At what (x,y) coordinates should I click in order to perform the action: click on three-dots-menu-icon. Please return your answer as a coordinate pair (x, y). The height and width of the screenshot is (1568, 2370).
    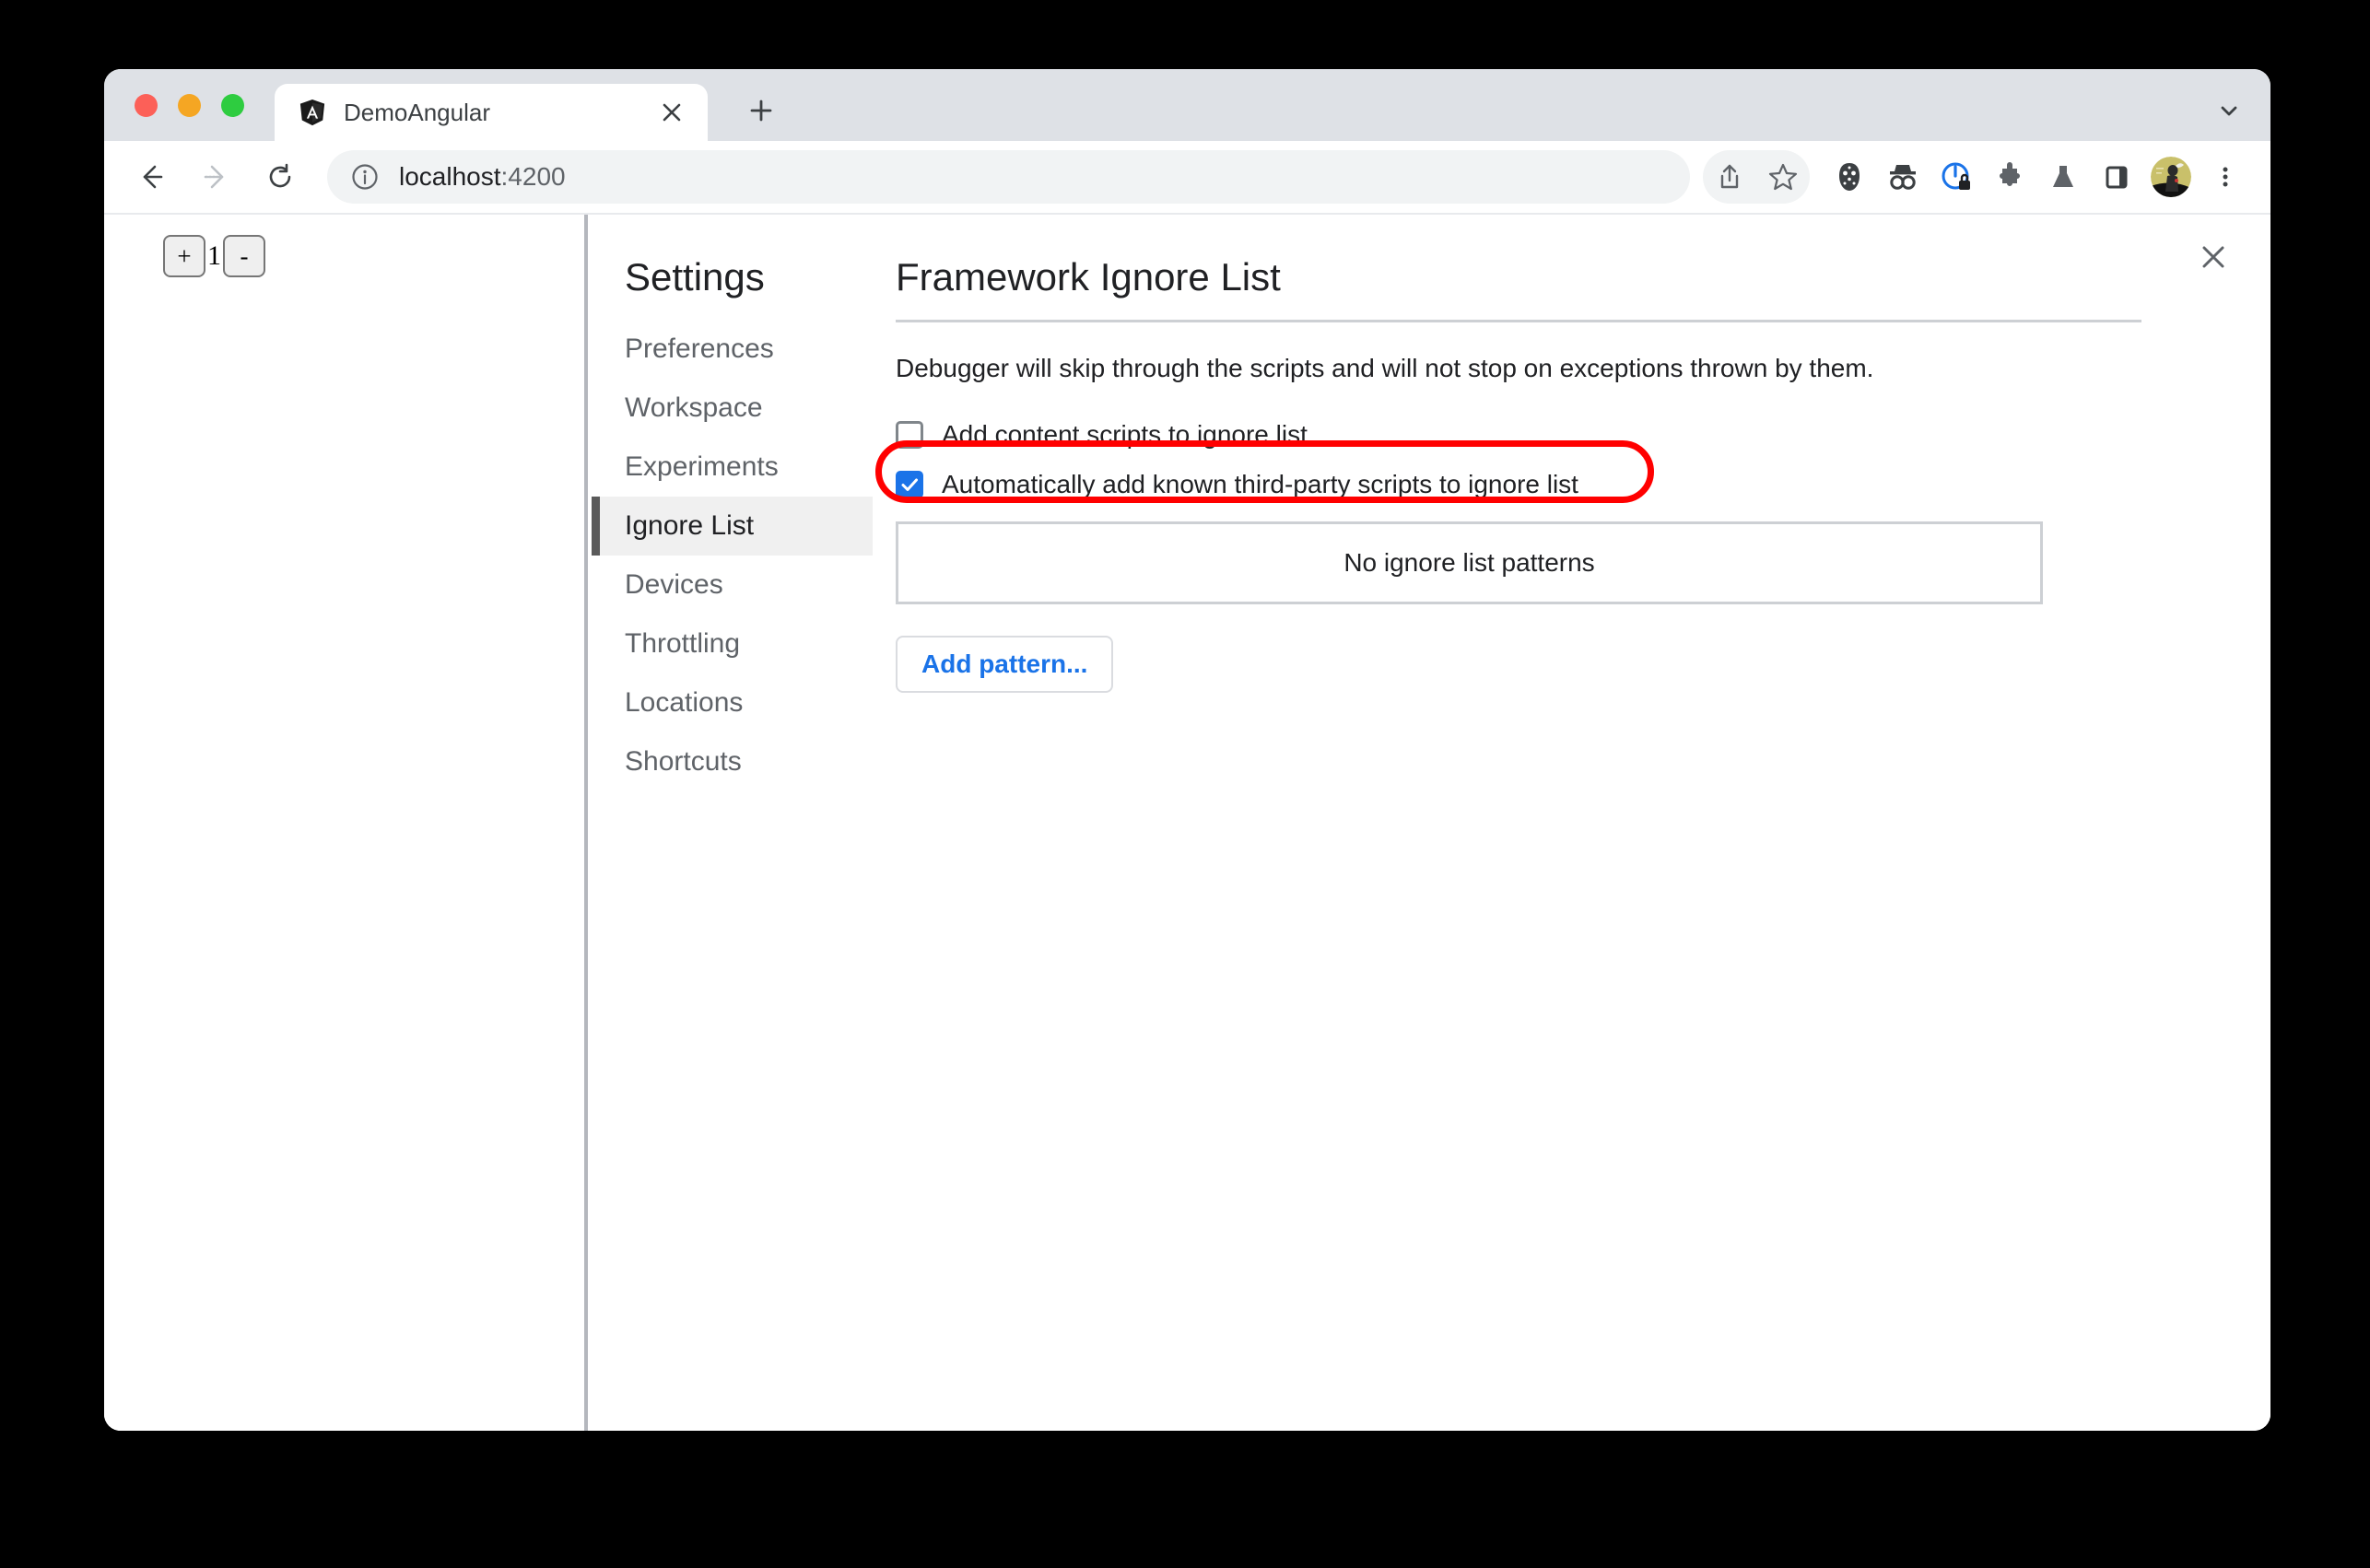
    Looking at the image, I should click on (2225, 177).